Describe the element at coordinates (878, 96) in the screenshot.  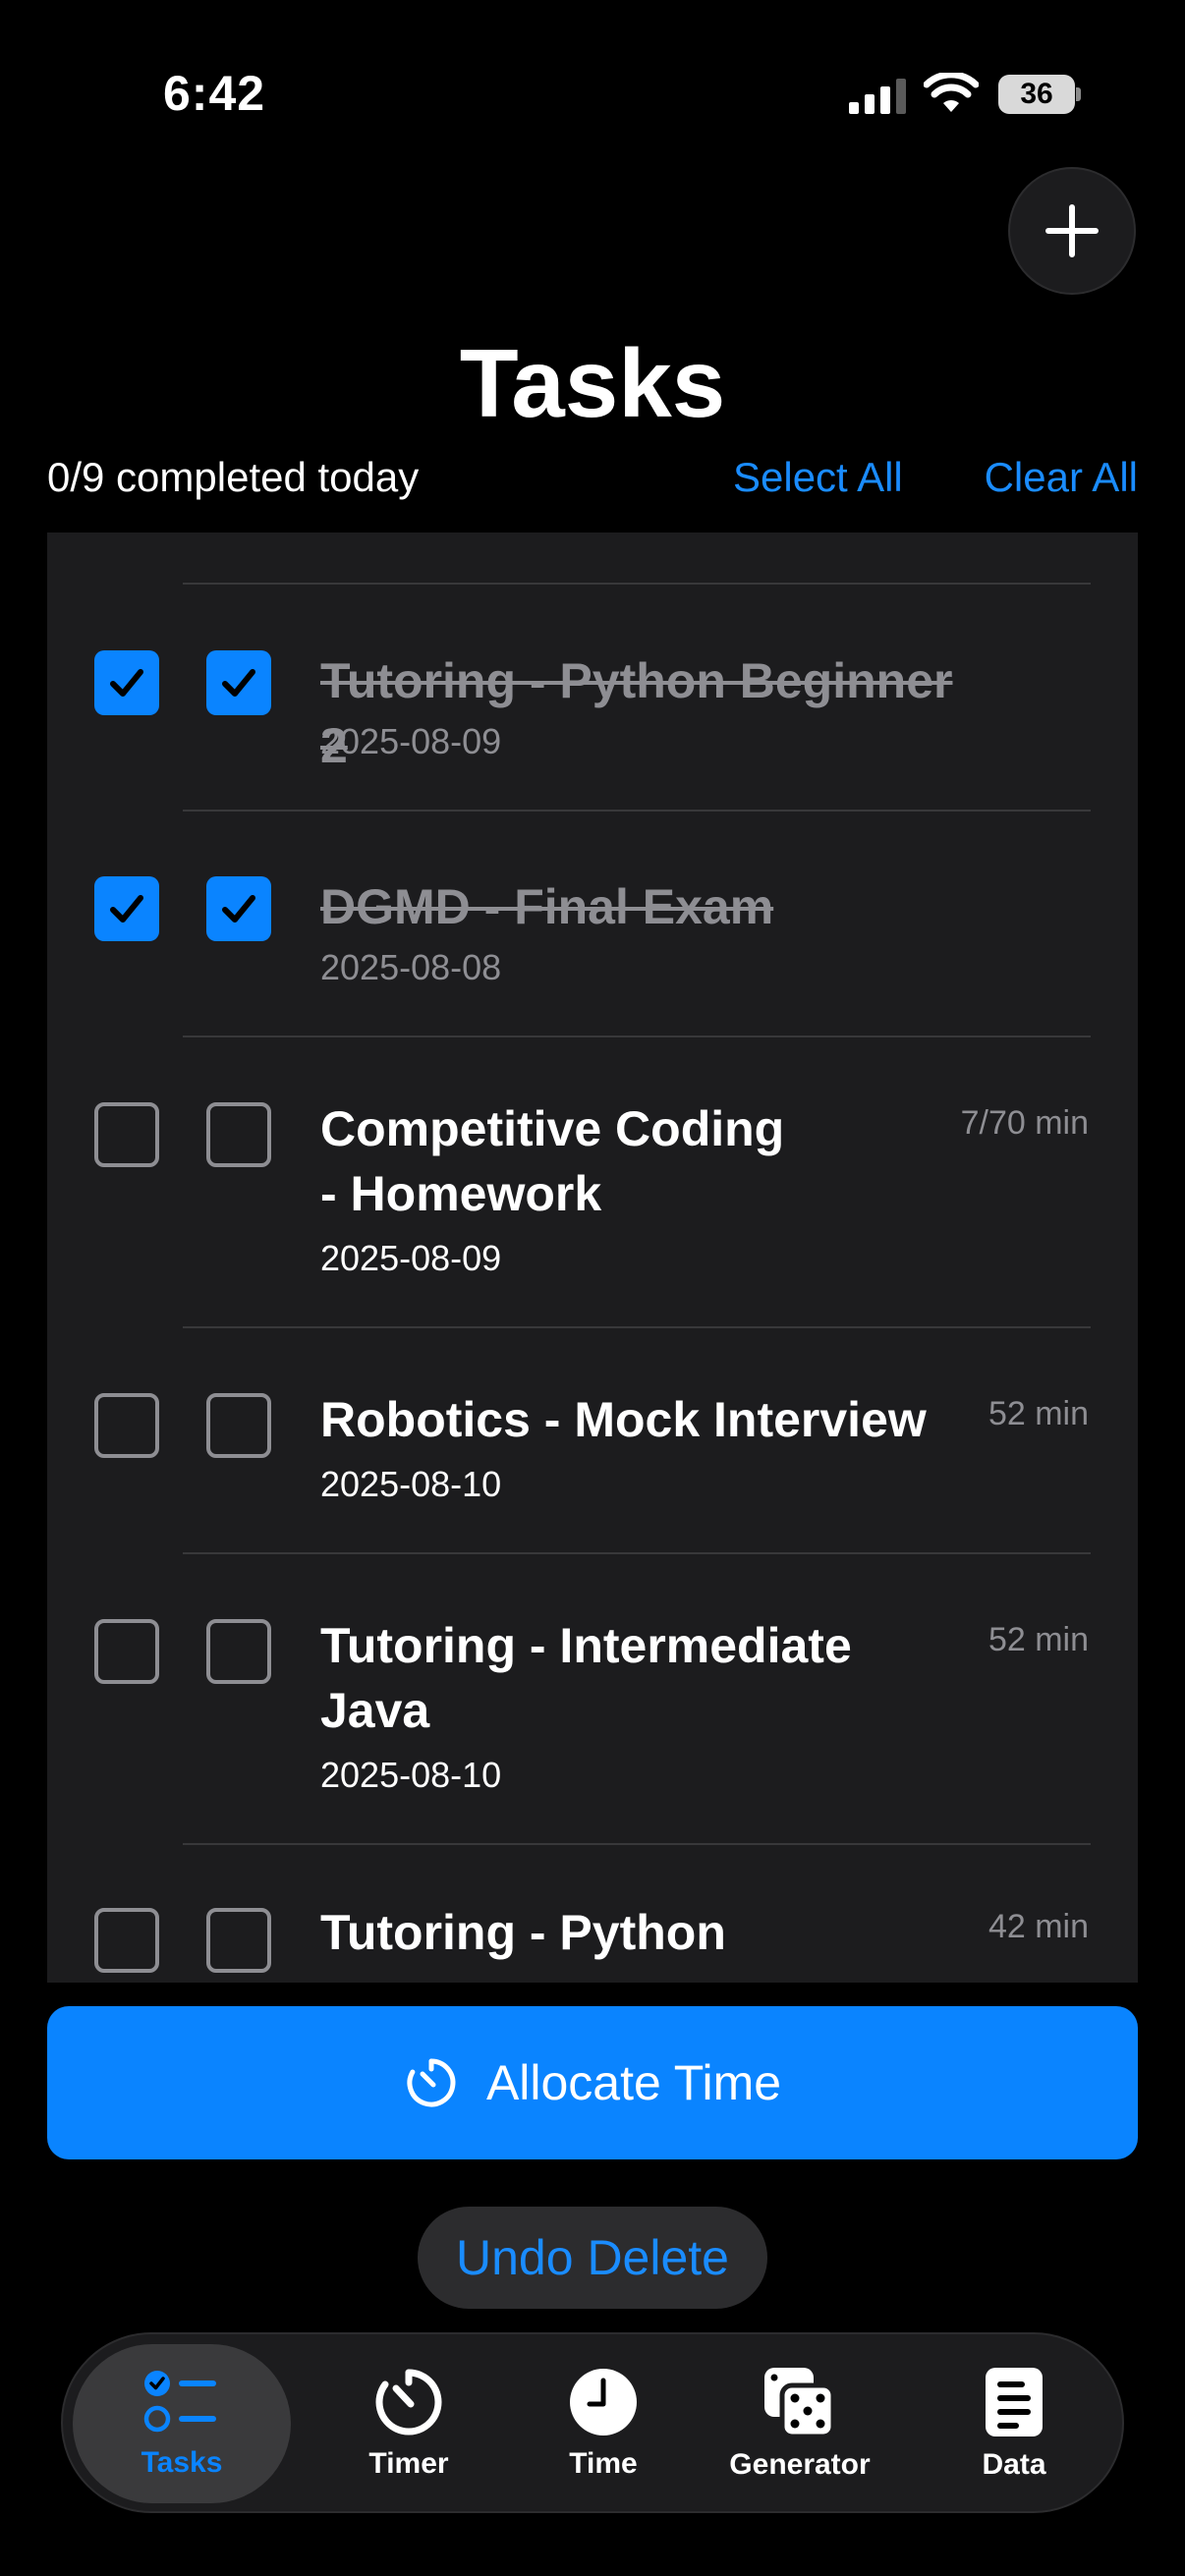
I see `cellular-signal-icon` at that location.